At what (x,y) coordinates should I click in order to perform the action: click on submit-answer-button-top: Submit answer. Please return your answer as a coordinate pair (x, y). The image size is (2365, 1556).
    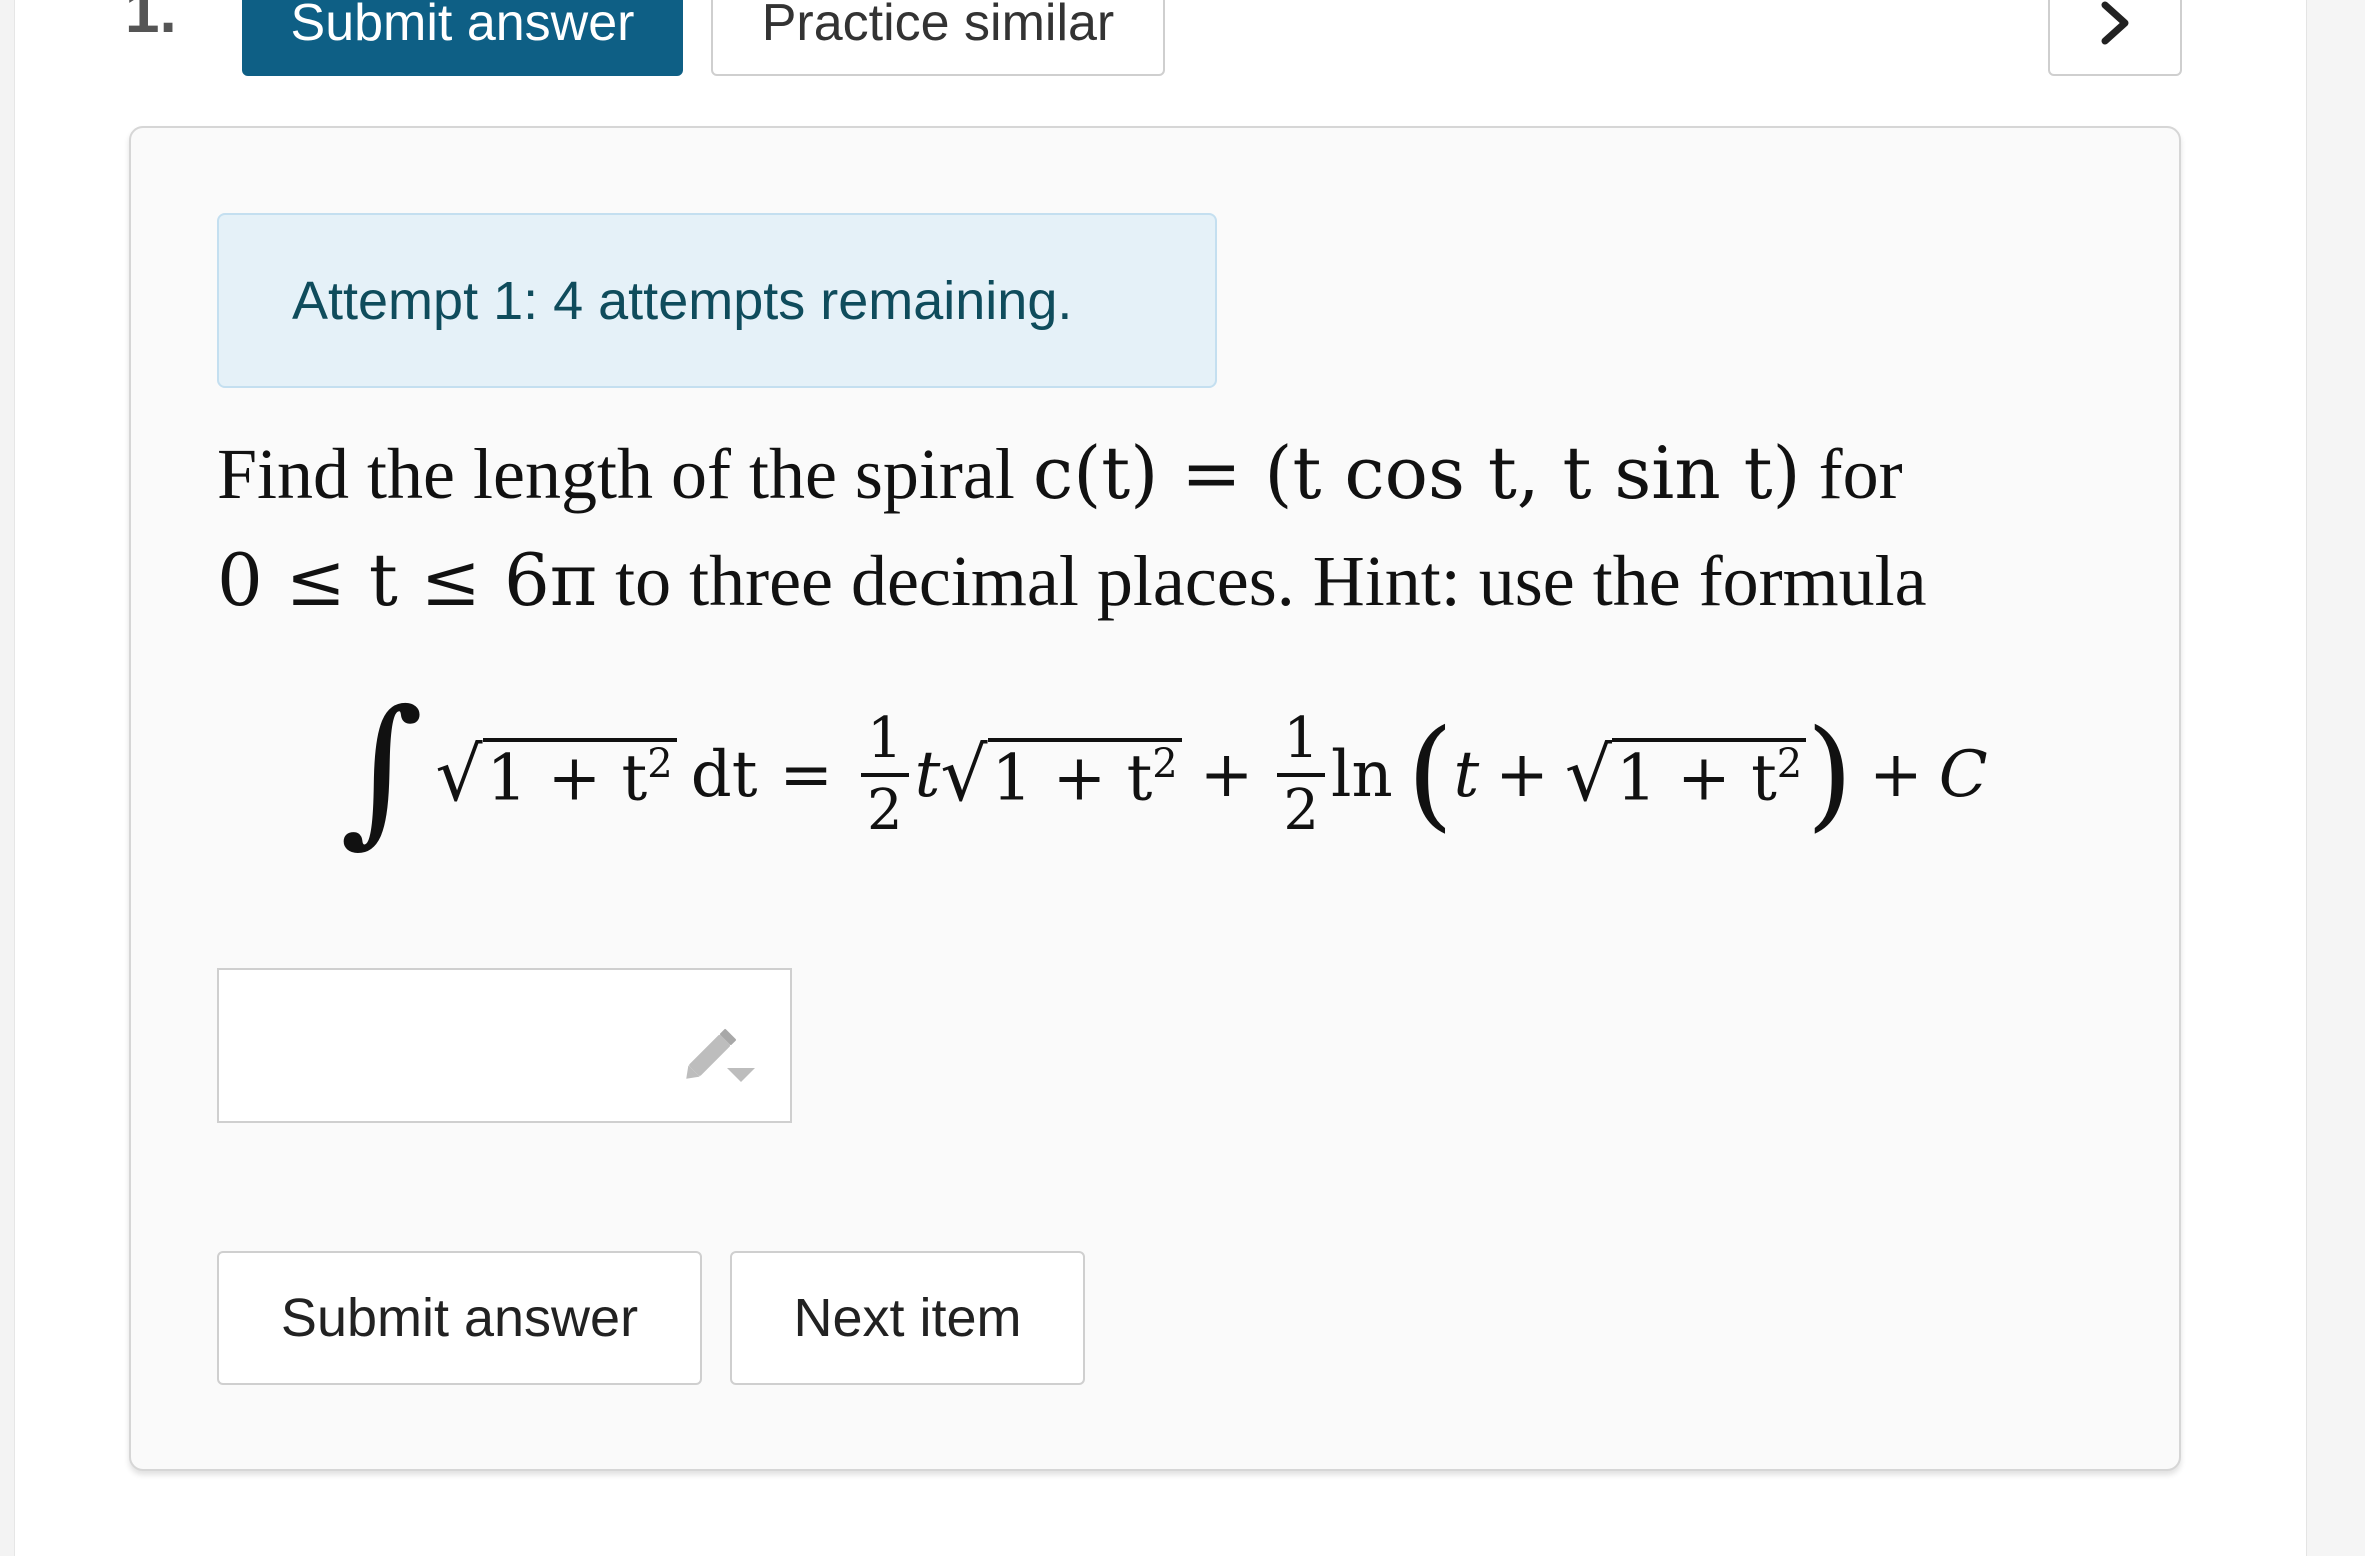
    Looking at the image, I should click on (462, 38).